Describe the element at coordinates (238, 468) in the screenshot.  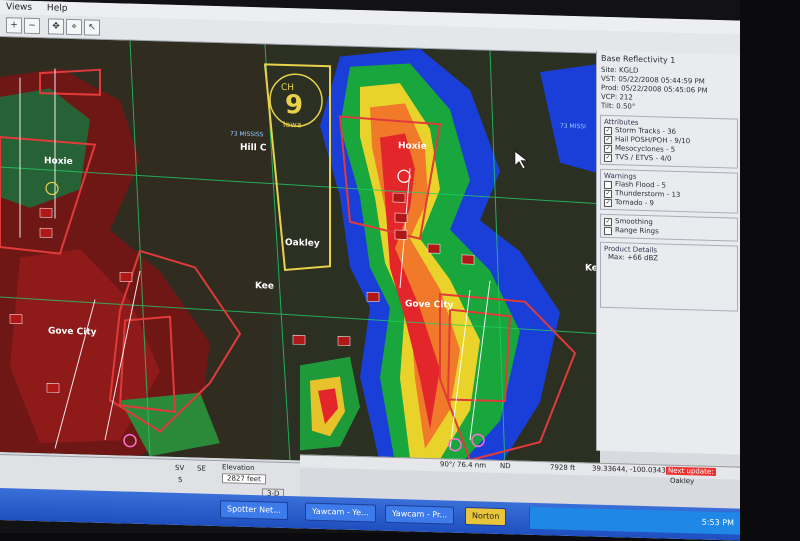
I see `elevation-label: Elevation` at that location.